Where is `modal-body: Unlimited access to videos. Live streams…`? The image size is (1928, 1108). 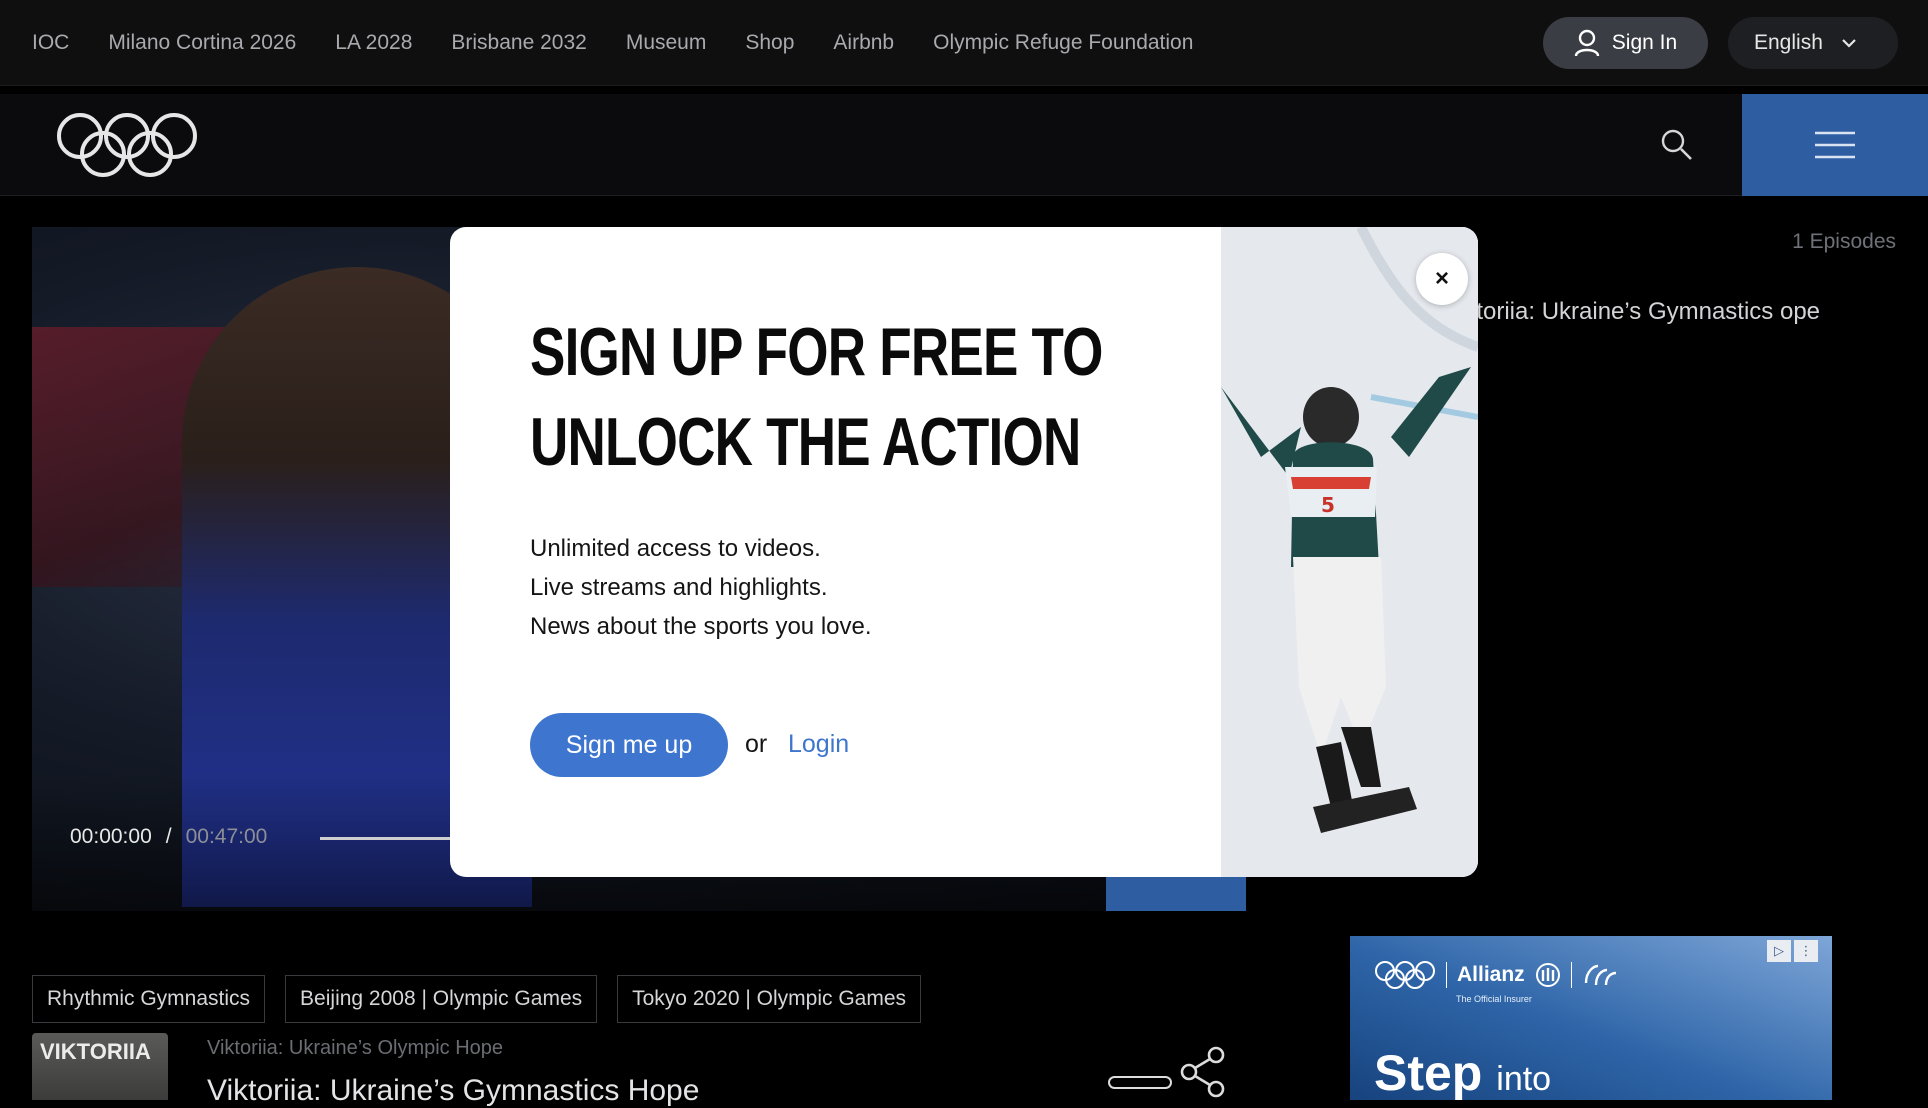 modal-body: Unlimited access to videos. Live streams… is located at coordinates (701, 587).